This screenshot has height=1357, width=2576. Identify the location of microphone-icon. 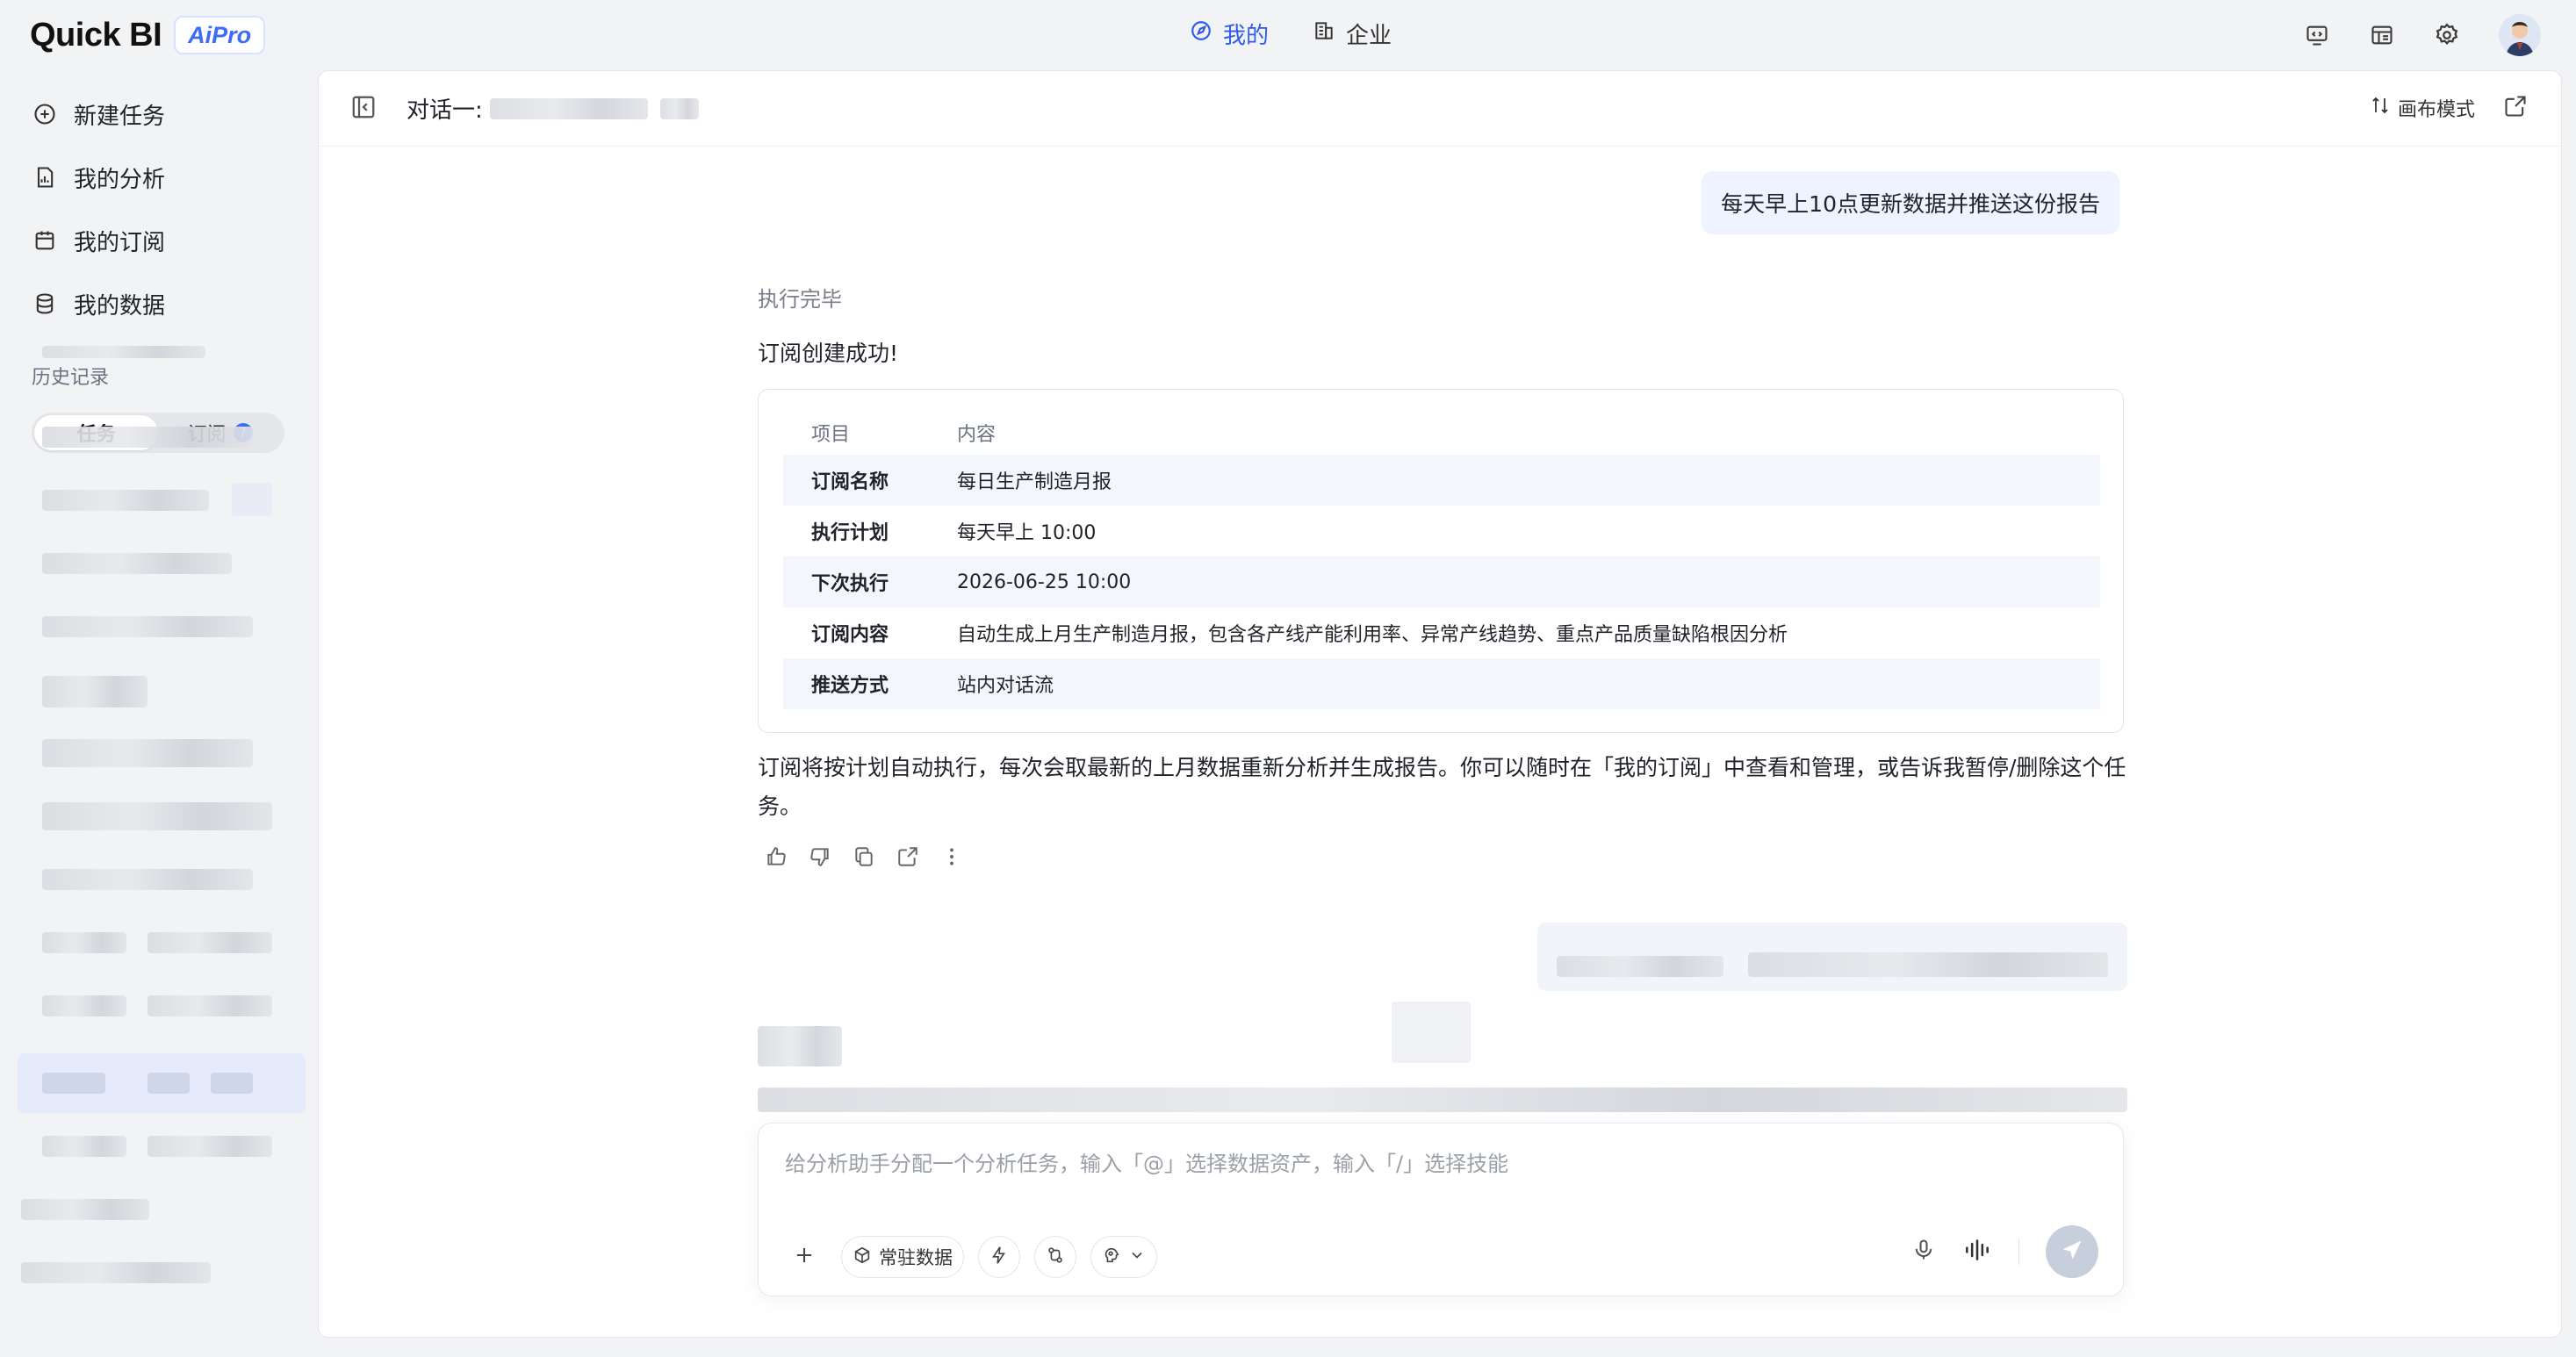
(1923, 1252).